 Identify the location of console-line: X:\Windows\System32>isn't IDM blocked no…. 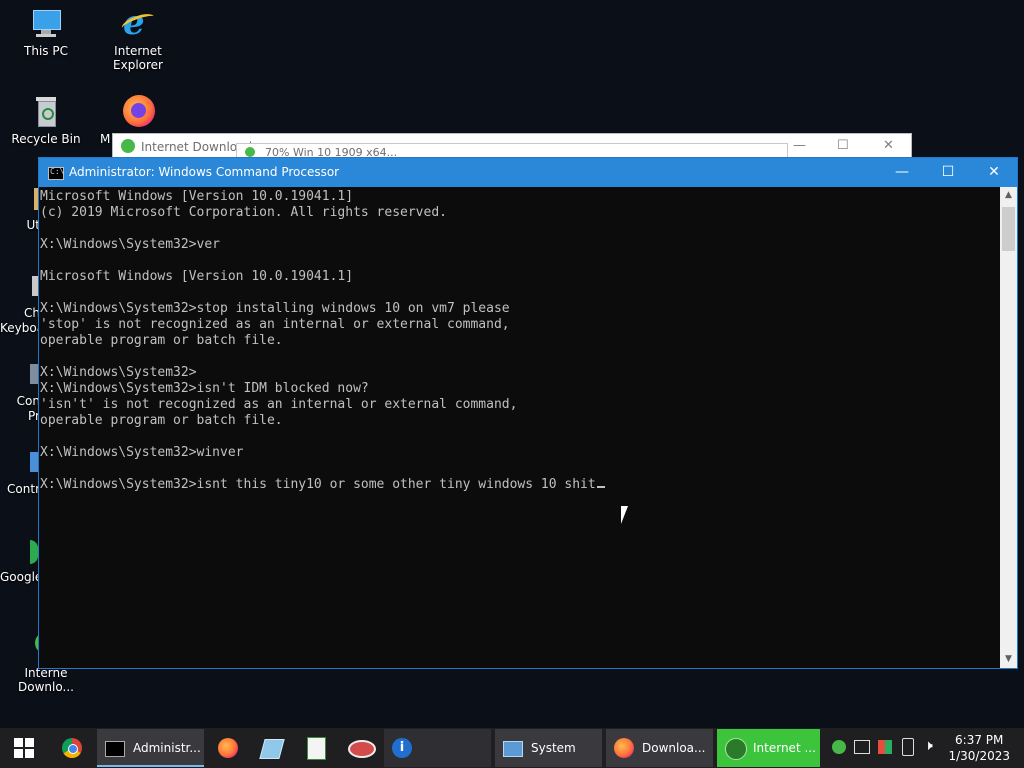
(204, 388).